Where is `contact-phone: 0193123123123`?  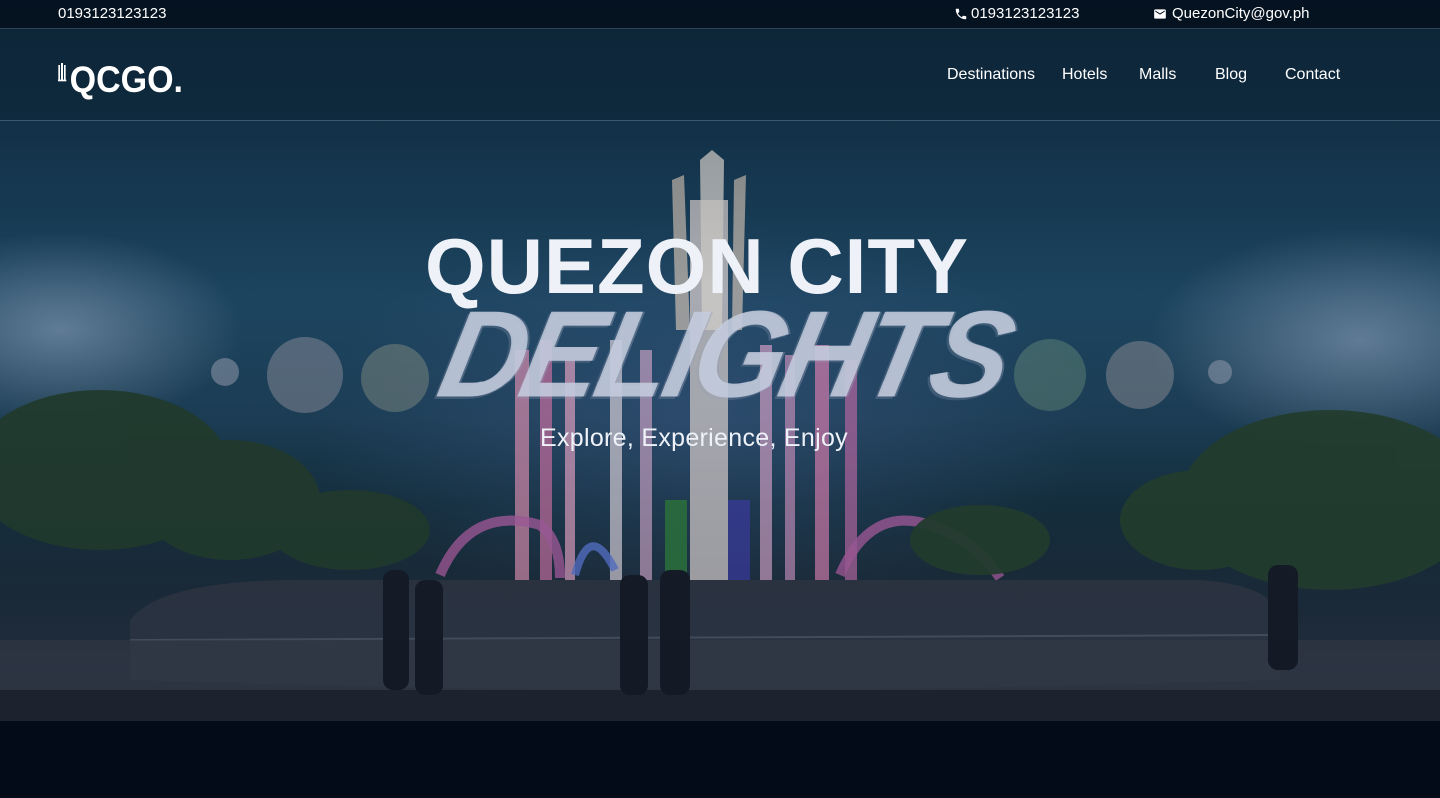
contact-phone: 0193123123123 is located at coordinates (1016, 13).